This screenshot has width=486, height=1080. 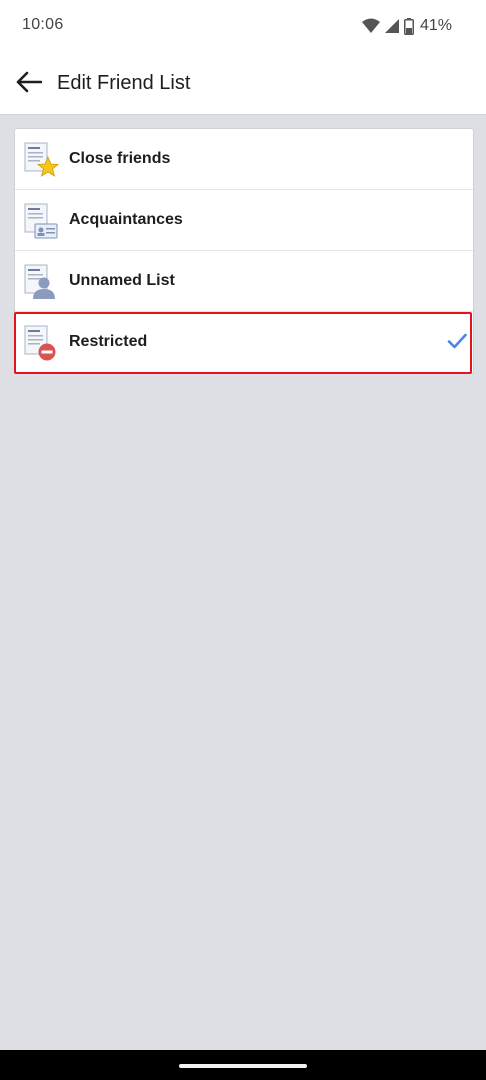 I want to click on wifi-icon, so click(x=370, y=25).